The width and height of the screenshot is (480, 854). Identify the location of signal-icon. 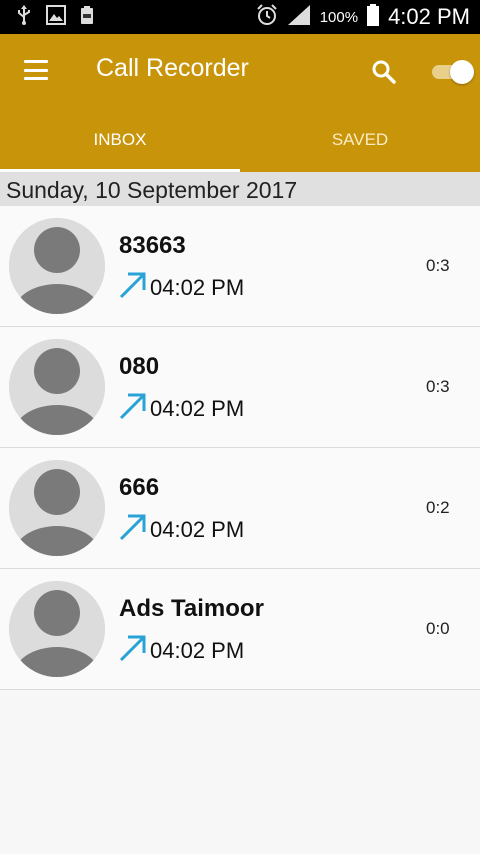
(299, 17).